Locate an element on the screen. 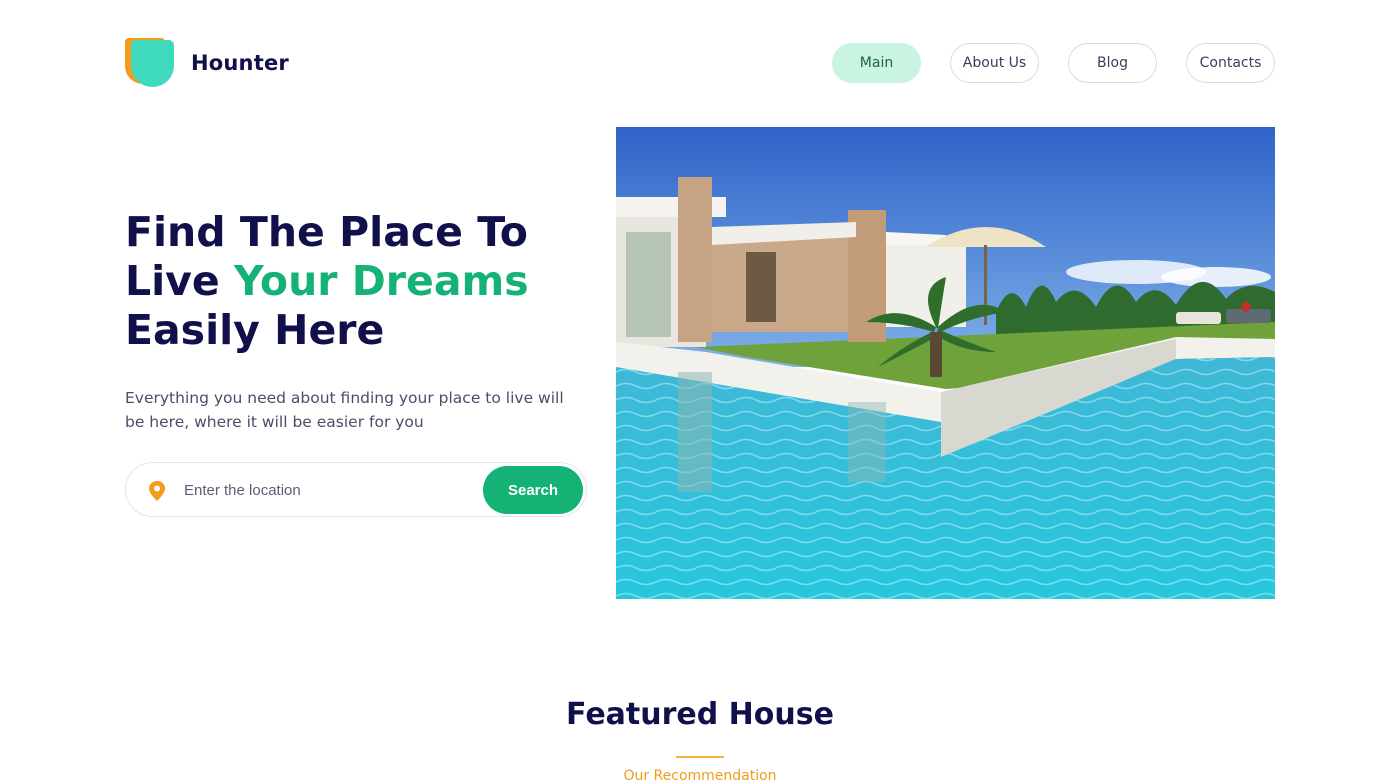 This screenshot has width=1400, height=784. logo-icon is located at coordinates (150, 63).